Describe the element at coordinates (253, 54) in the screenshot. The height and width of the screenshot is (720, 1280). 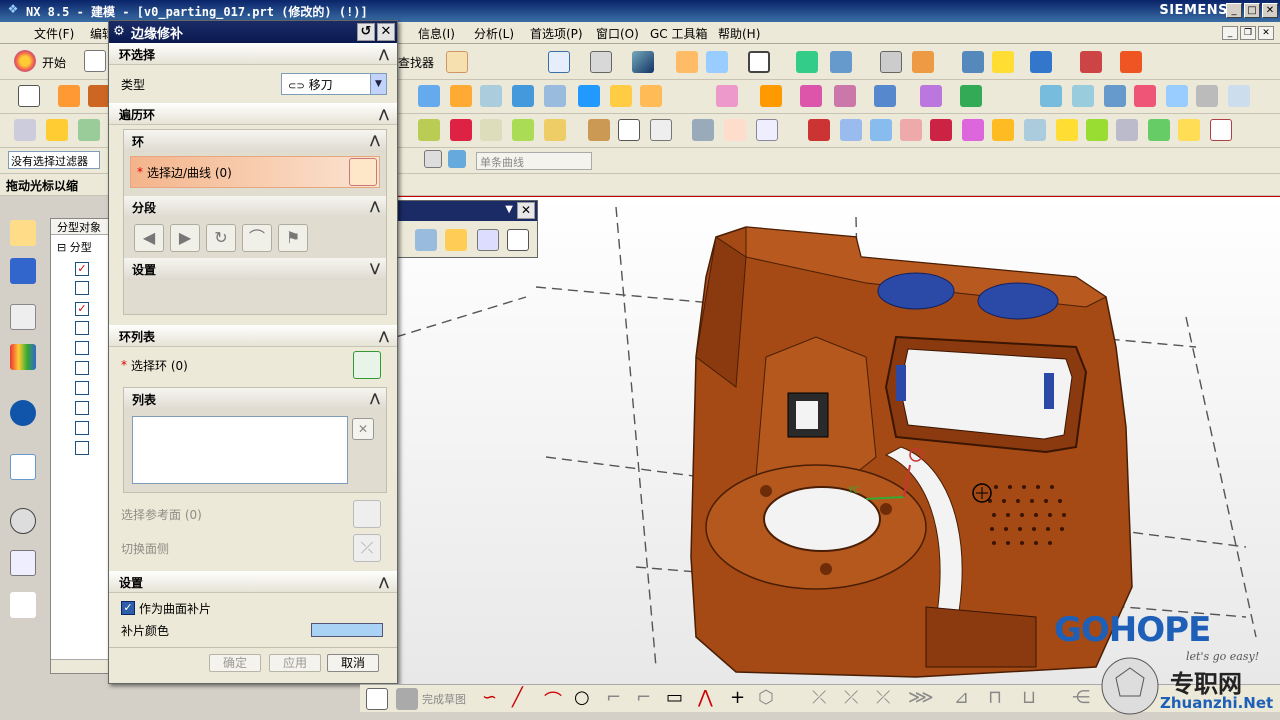
I see `section-loop-select: 环选择 ⋀` at that location.